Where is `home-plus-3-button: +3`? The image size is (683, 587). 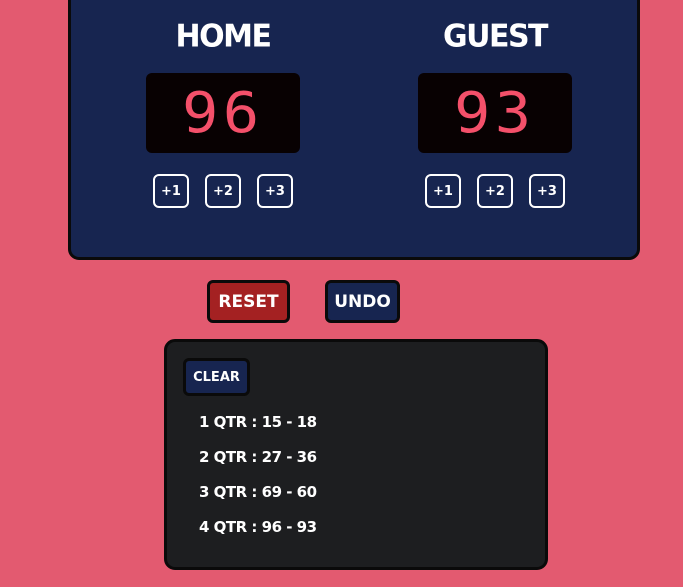 home-plus-3-button: +3 is located at coordinates (275, 191).